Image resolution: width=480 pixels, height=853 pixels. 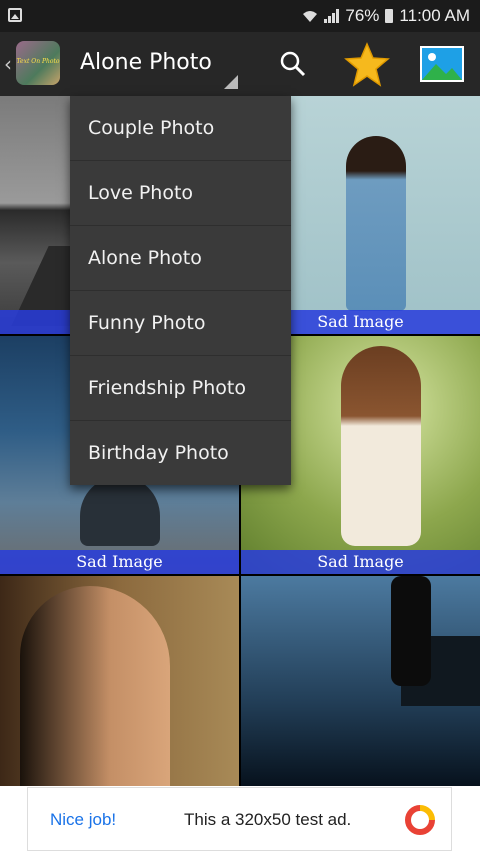 What do you see at coordinates (180, 388) in the screenshot?
I see `menu-item-friendship-photo: Friendship Photo` at bounding box center [180, 388].